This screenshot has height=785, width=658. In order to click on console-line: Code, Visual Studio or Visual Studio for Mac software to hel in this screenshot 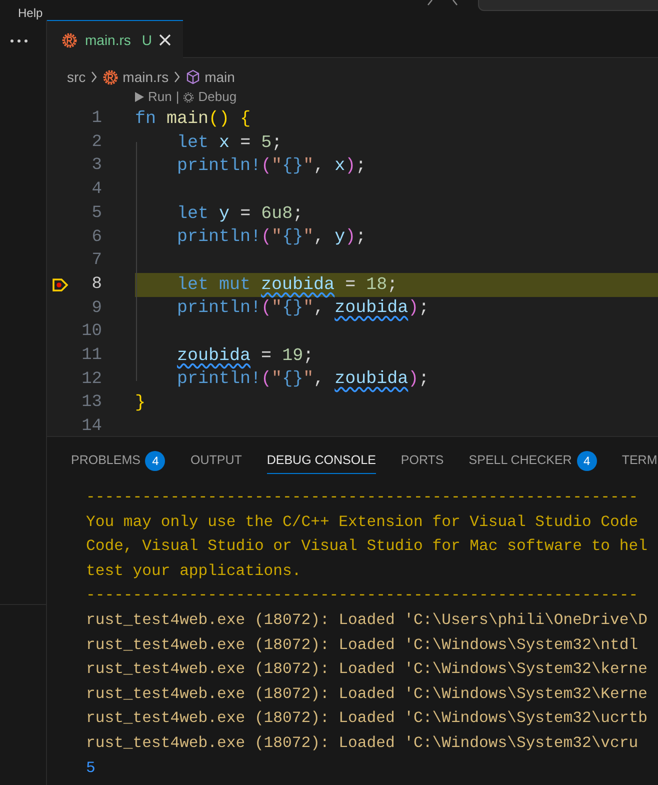, I will do `click(367, 547)`.